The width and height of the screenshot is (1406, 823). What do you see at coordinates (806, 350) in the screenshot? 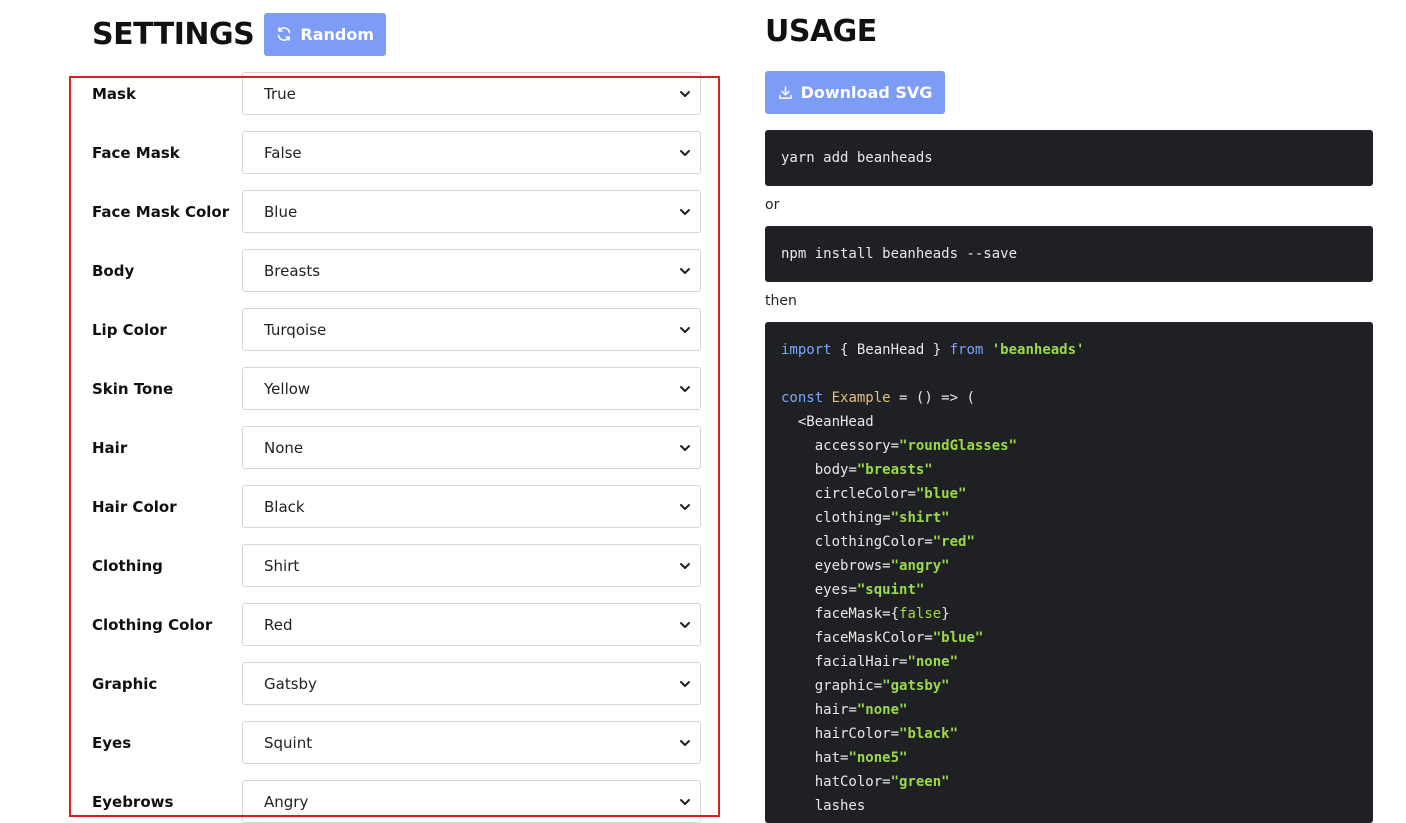
I see `code-keyword: import` at bounding box center [806, 350].